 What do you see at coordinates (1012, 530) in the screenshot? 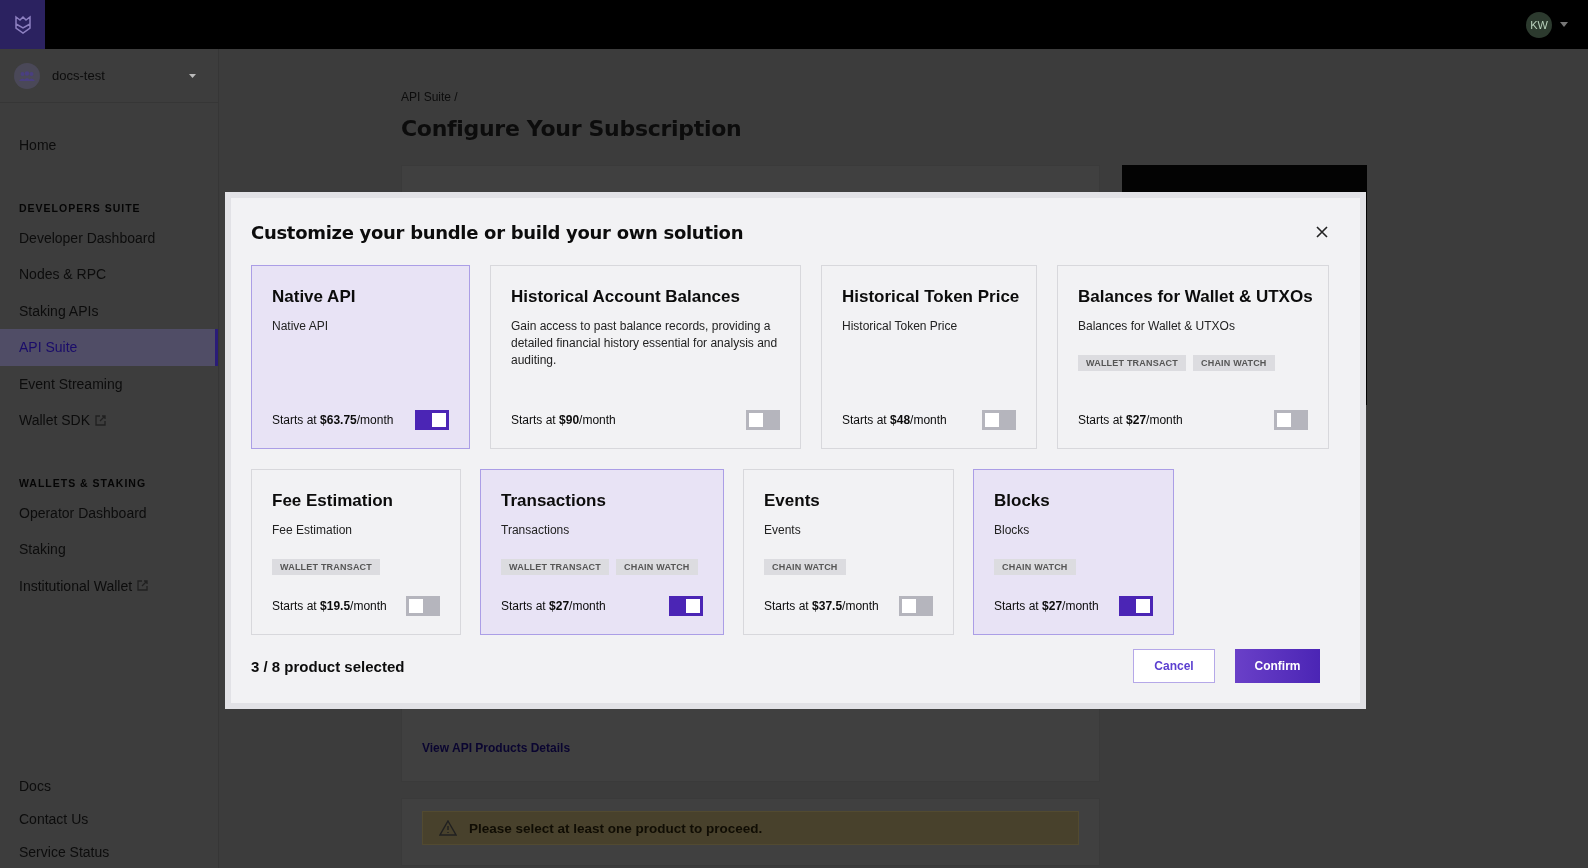
I see `product-description: Blocks` at bounding box center [1012, 530].